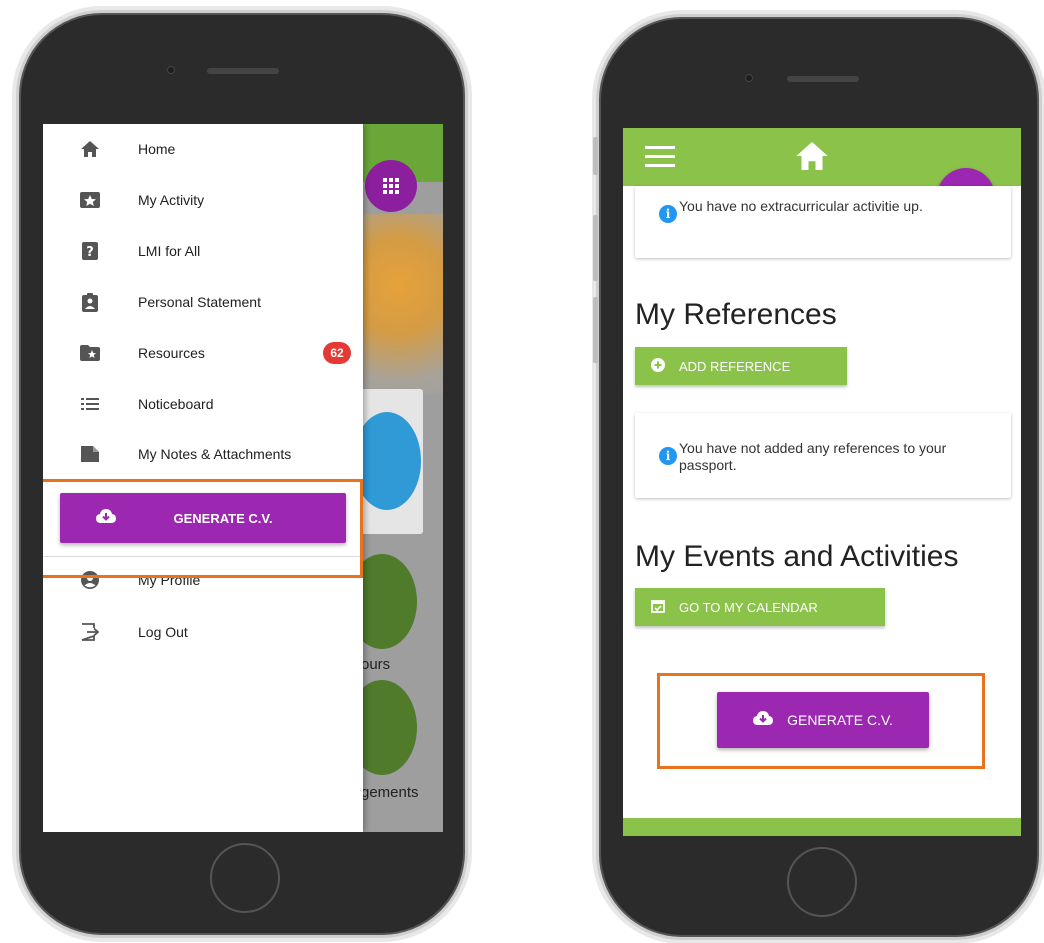 Image resolution: width=1044 pixels, height=943 pixels. What do you see at coordinates (797, 556) in the screenshot?
I see `events-heading: My Events and Activities` at bounding box center [797, 556].